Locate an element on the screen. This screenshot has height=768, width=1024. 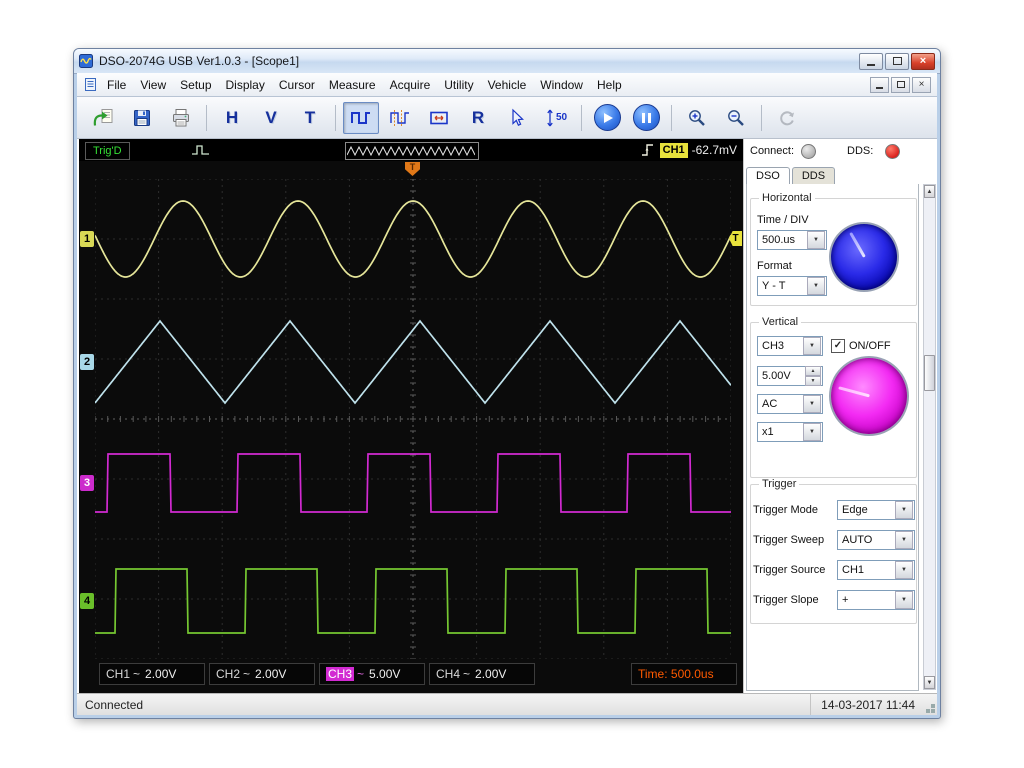
menu-acquire: Acquire is located at coordinates (410, 85).